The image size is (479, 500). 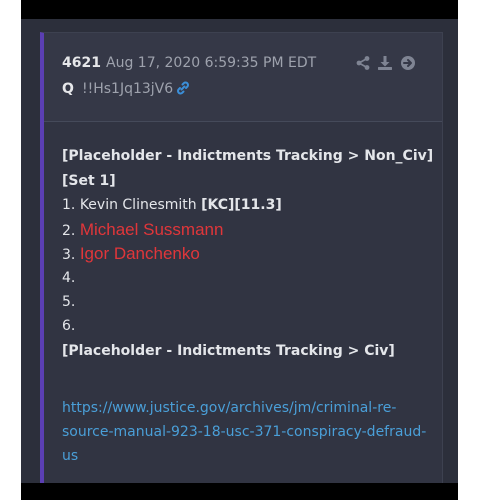 I want to click on list-item: 3. Igor Danchenko, so click(x=131, y=254).